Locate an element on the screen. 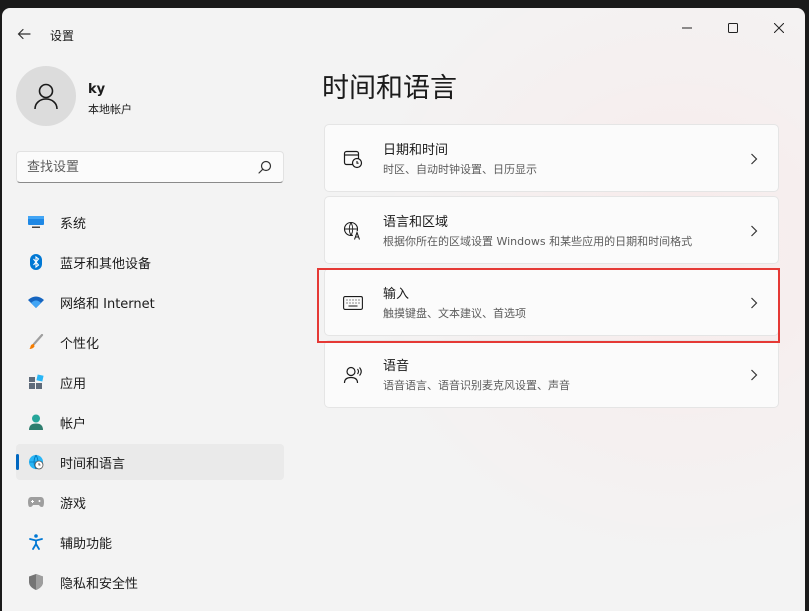 Image resolution: width=809 pixels, height=611 pixels. sidebar-item-label: 网络和 Internet is located at coordinates (107, 304).